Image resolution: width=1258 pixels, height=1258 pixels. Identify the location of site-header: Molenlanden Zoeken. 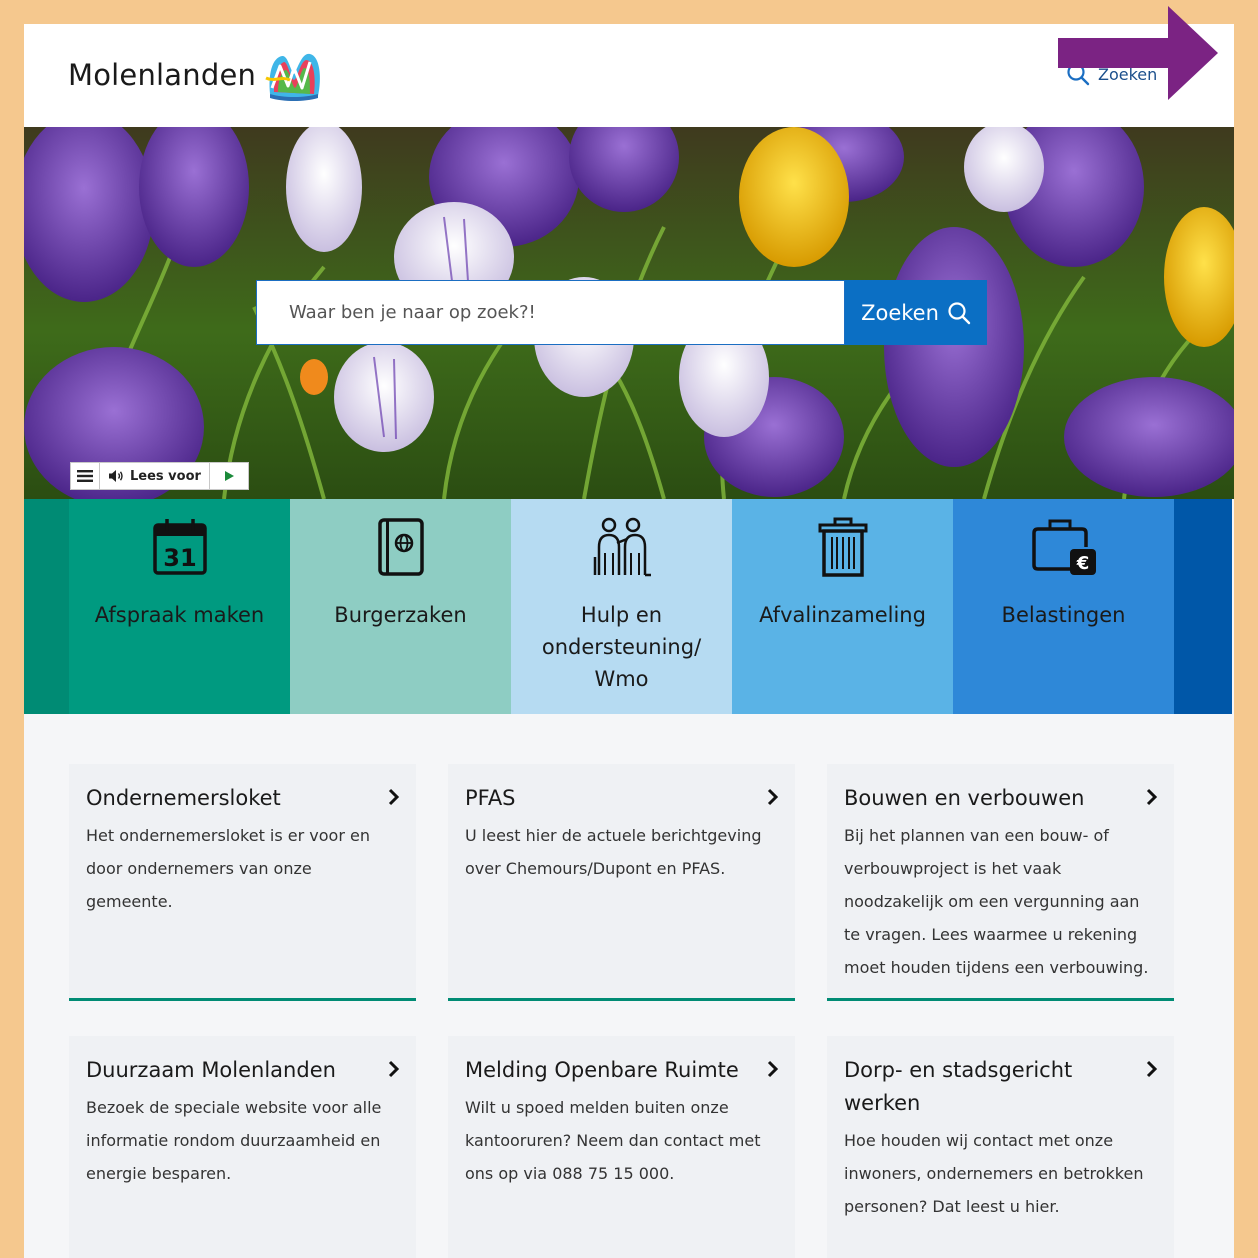
(629, 75).